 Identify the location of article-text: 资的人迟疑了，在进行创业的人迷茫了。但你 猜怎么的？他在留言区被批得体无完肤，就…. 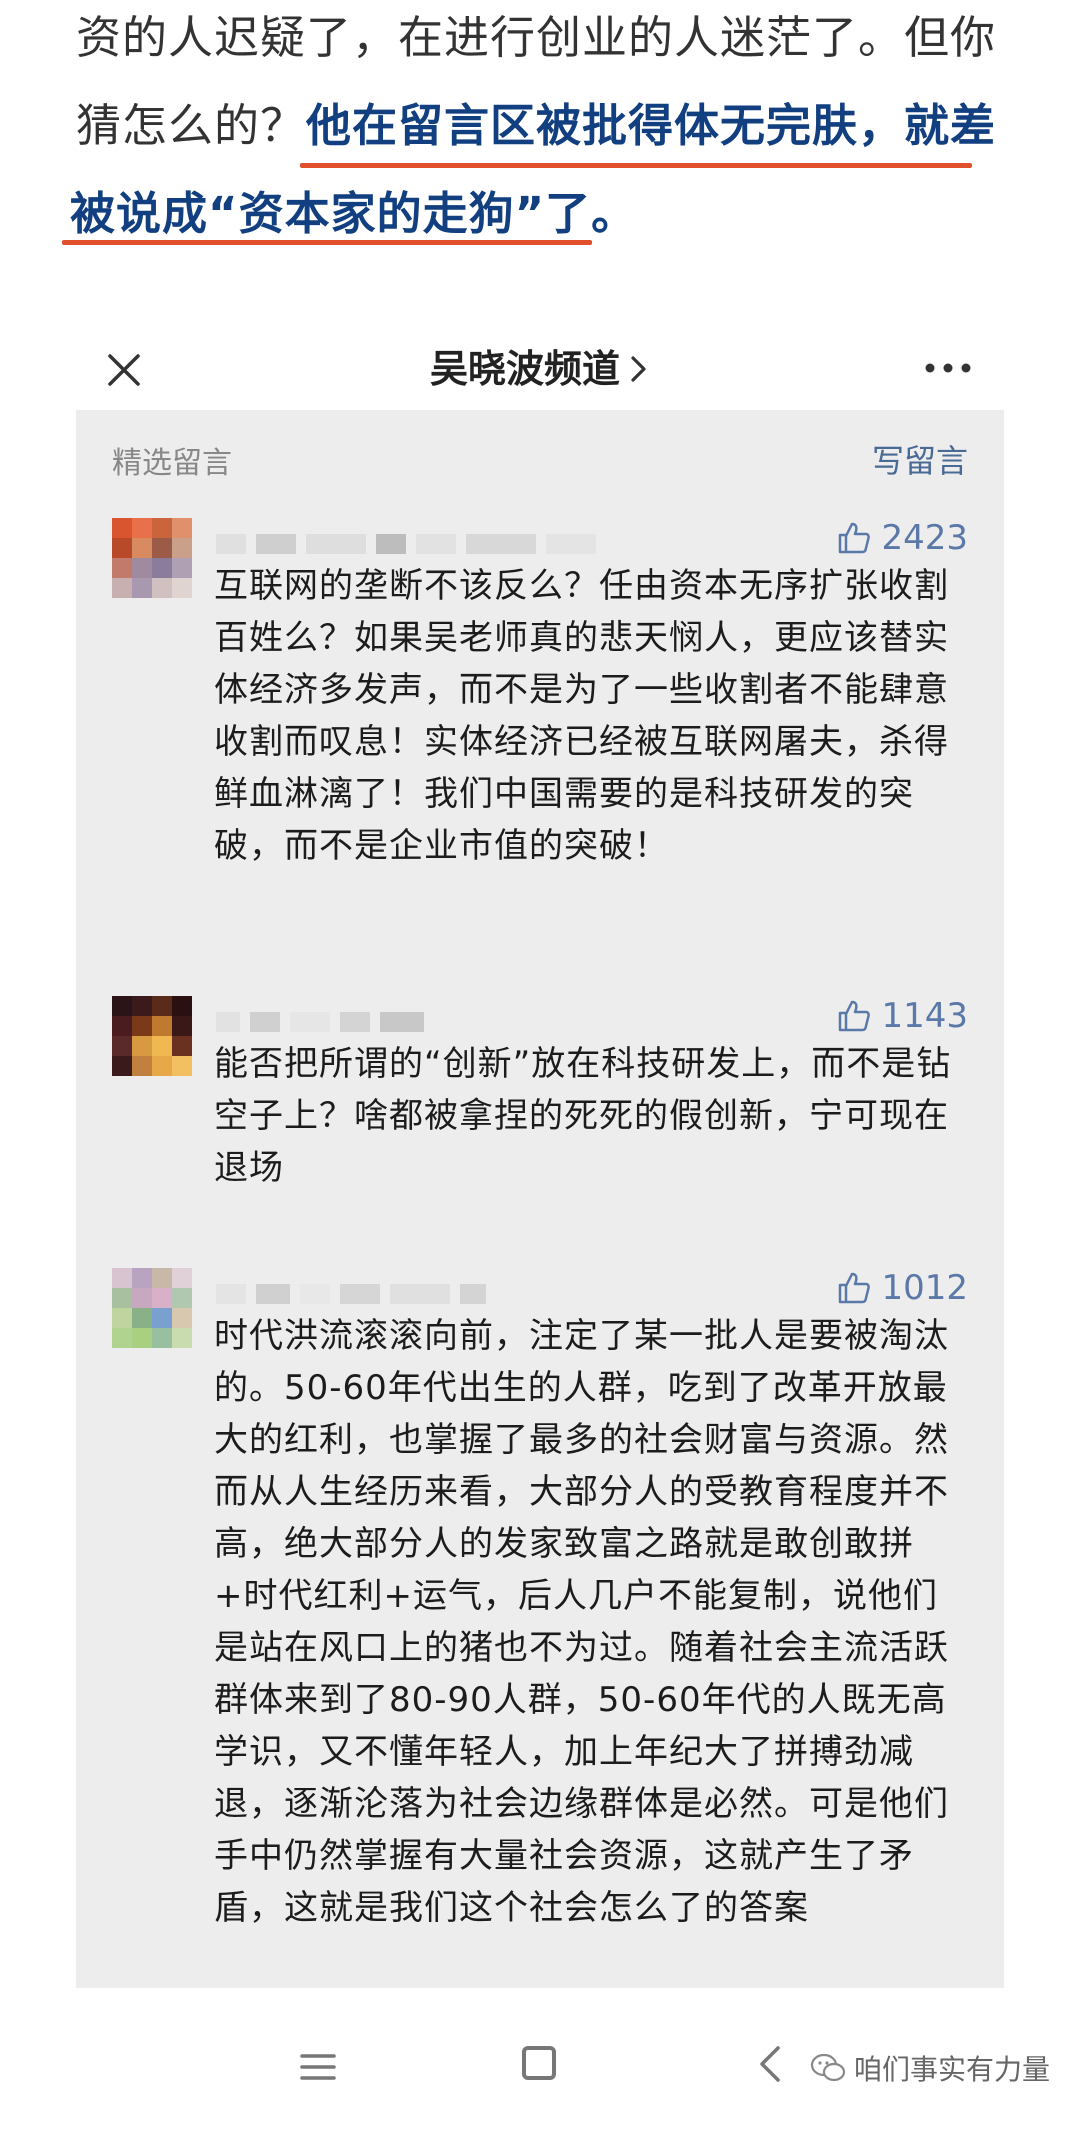
(540, 150).